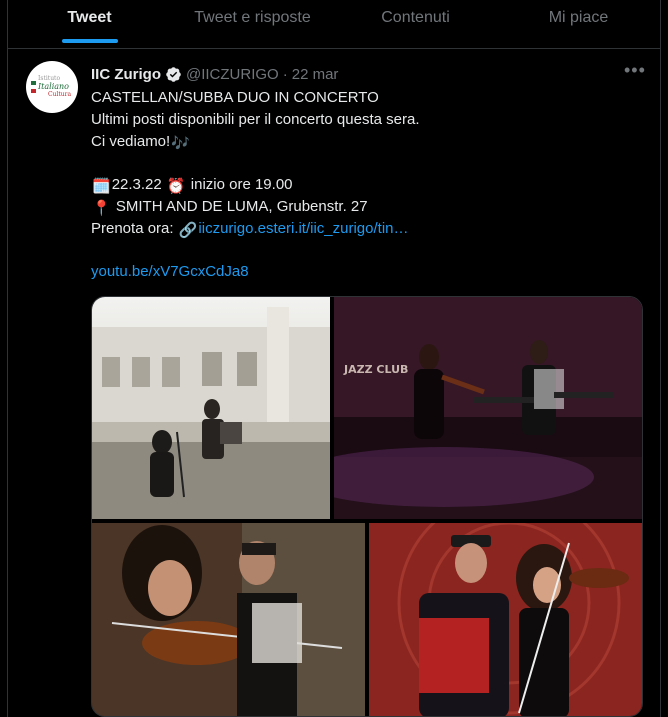  What do you see at coordinates (60, 94) in the screenshot?
I see `avatar-logo-text-3: Cultura` at bounding box center [60, 94].